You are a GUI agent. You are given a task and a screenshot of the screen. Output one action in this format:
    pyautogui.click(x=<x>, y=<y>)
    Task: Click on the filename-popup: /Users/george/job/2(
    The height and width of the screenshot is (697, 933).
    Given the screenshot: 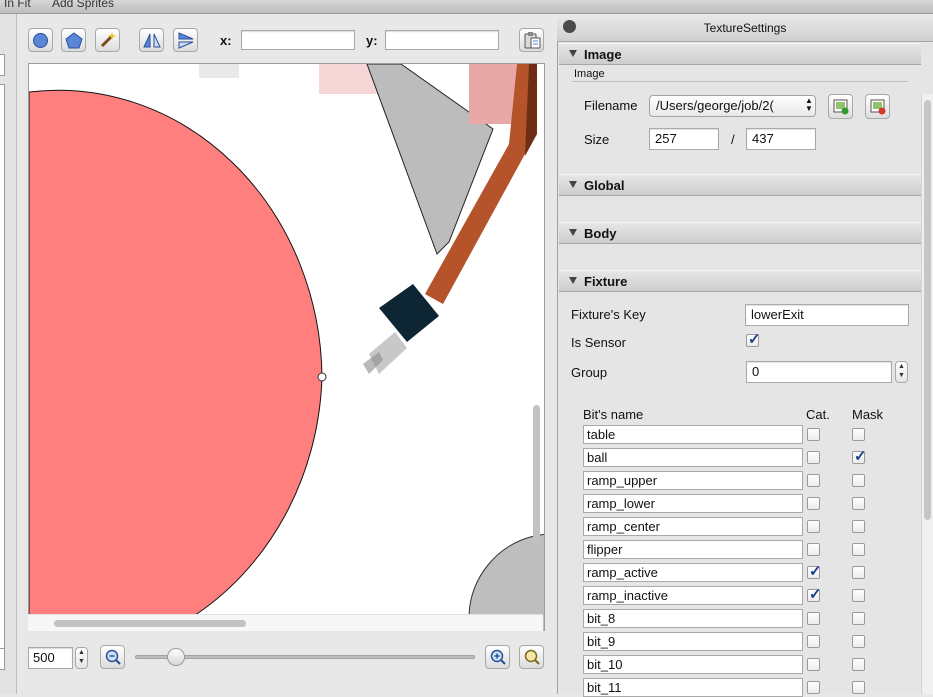 What is the action you would take?
    pyautogui.click(x=732, y=106)
    